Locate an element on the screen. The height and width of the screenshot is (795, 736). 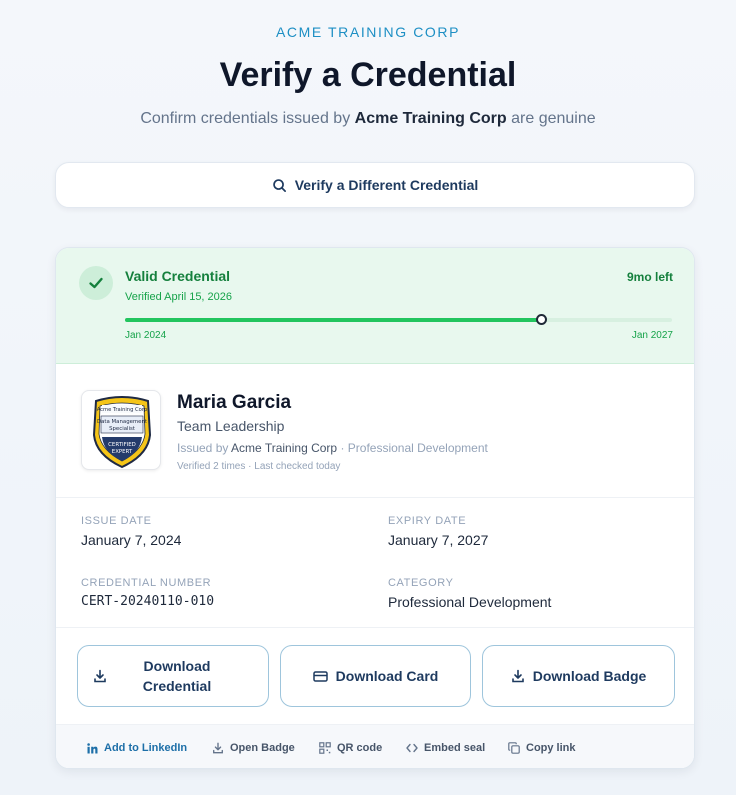
verified-date: Verified April 15, 2026 is located at coordinates (179, 297).